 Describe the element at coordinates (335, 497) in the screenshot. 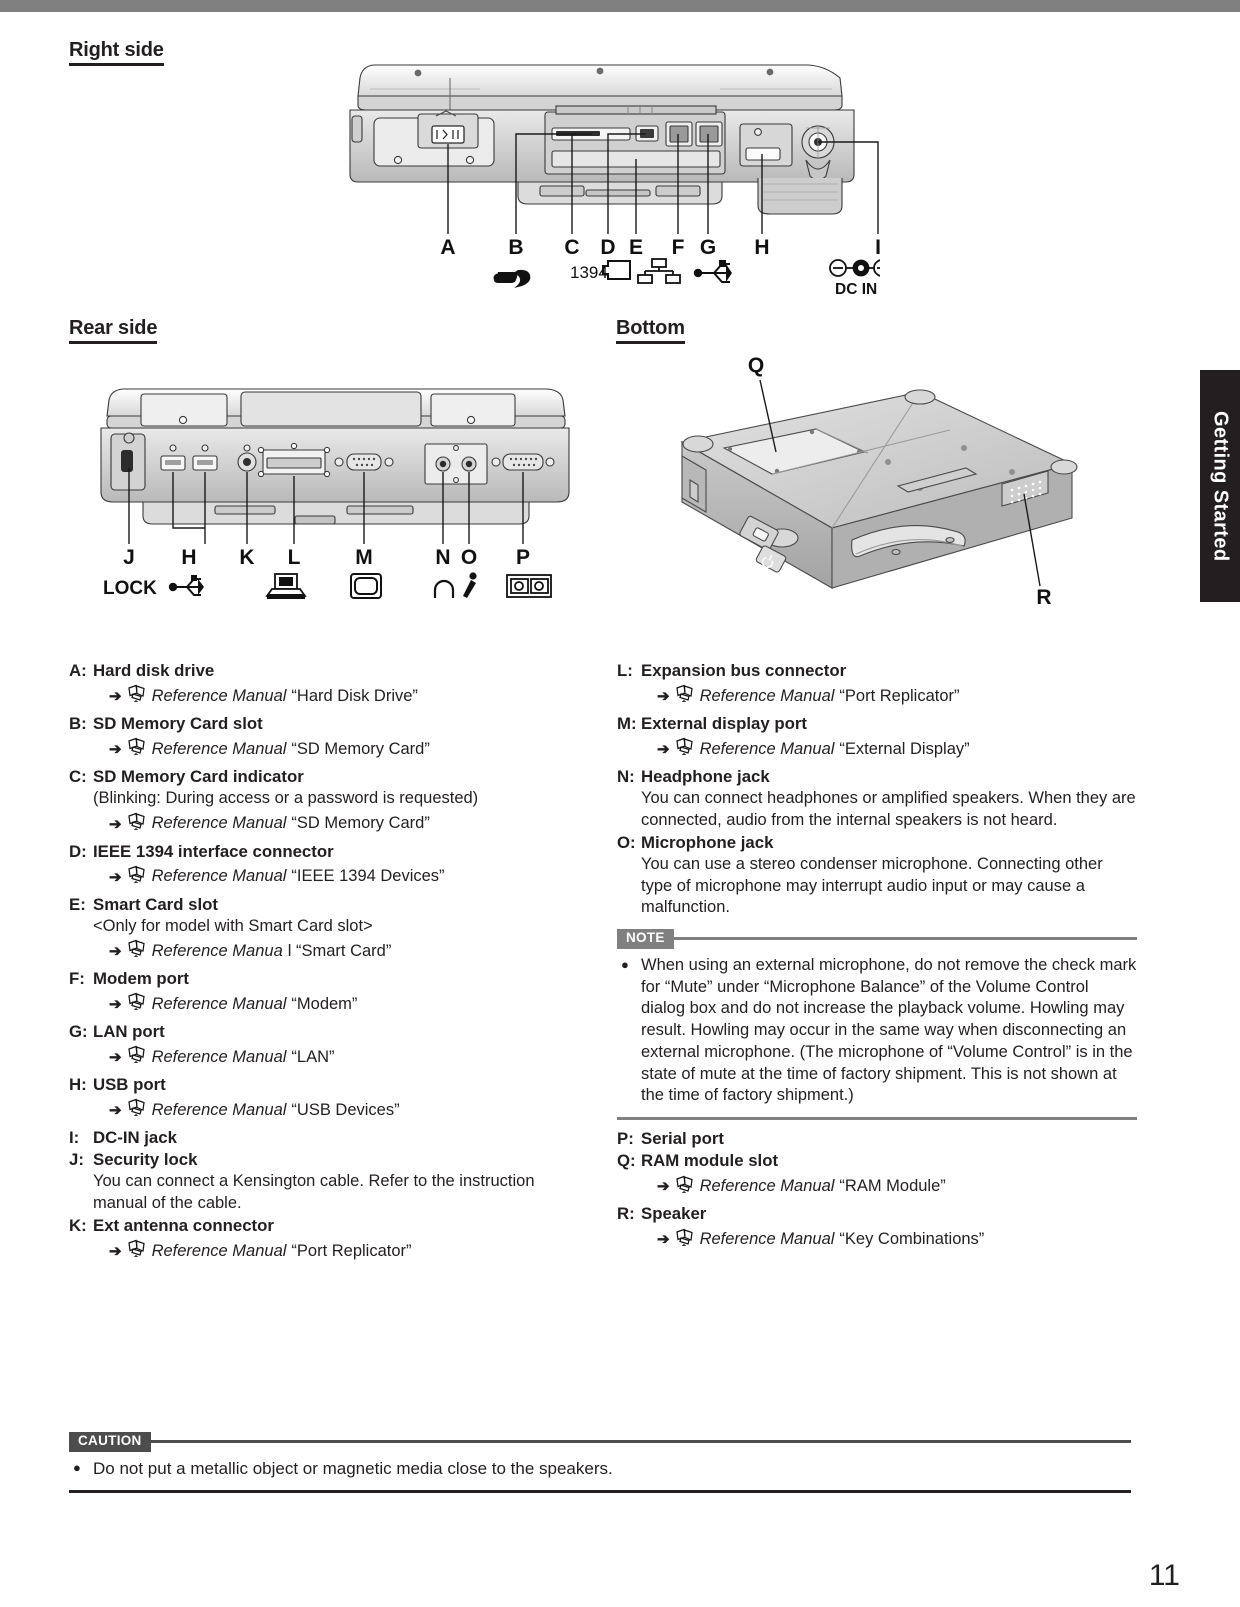

I see `figure-rear-side: J H K L M N O P LOCK` at that location.